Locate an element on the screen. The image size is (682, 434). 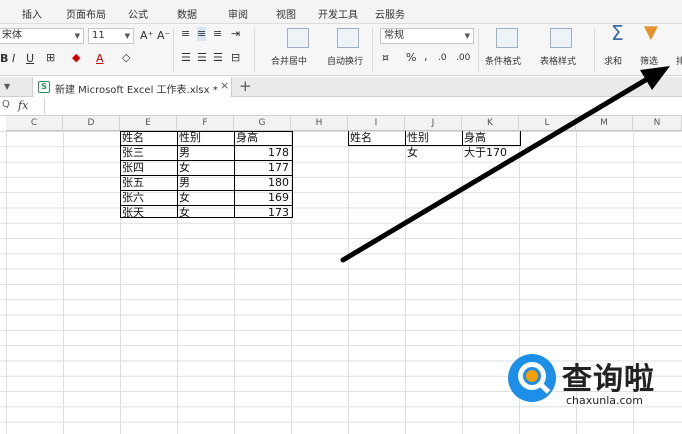
watermark: 查询啦 chaxunla.com is located at coordinates (595, 392).